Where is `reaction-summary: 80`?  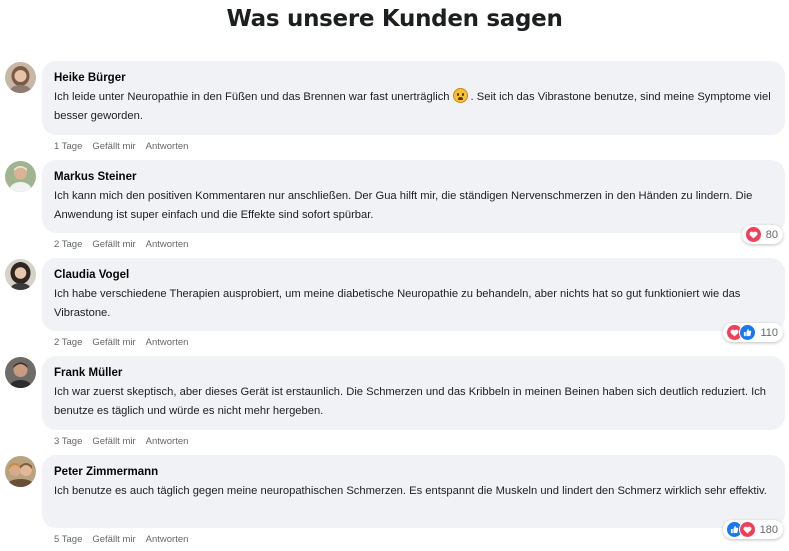 reaction-summary: 80 is located at coordinates (762, 234).